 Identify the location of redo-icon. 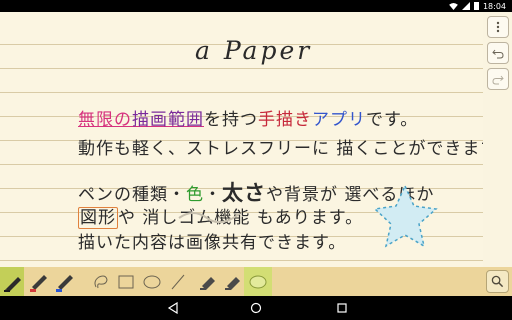
(498, 80).